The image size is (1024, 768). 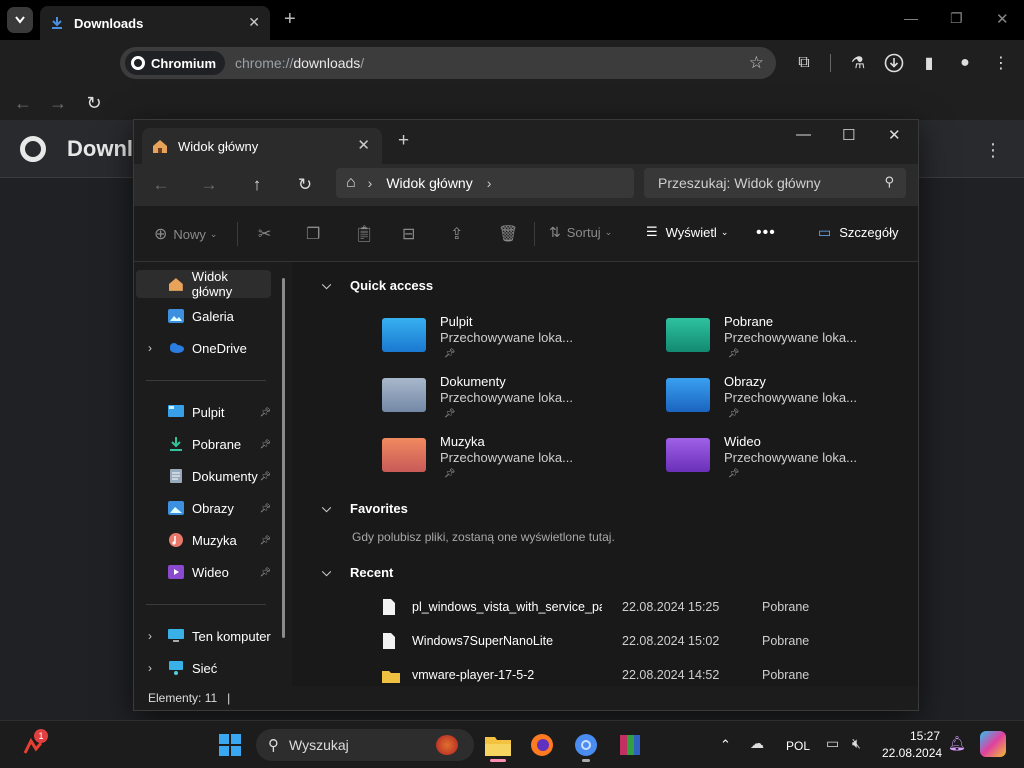 What do you see at coordinates (757, 743) in the screenshot?
I see `onedrive-tray-icon: ☁` at bounding box center [757, 743].